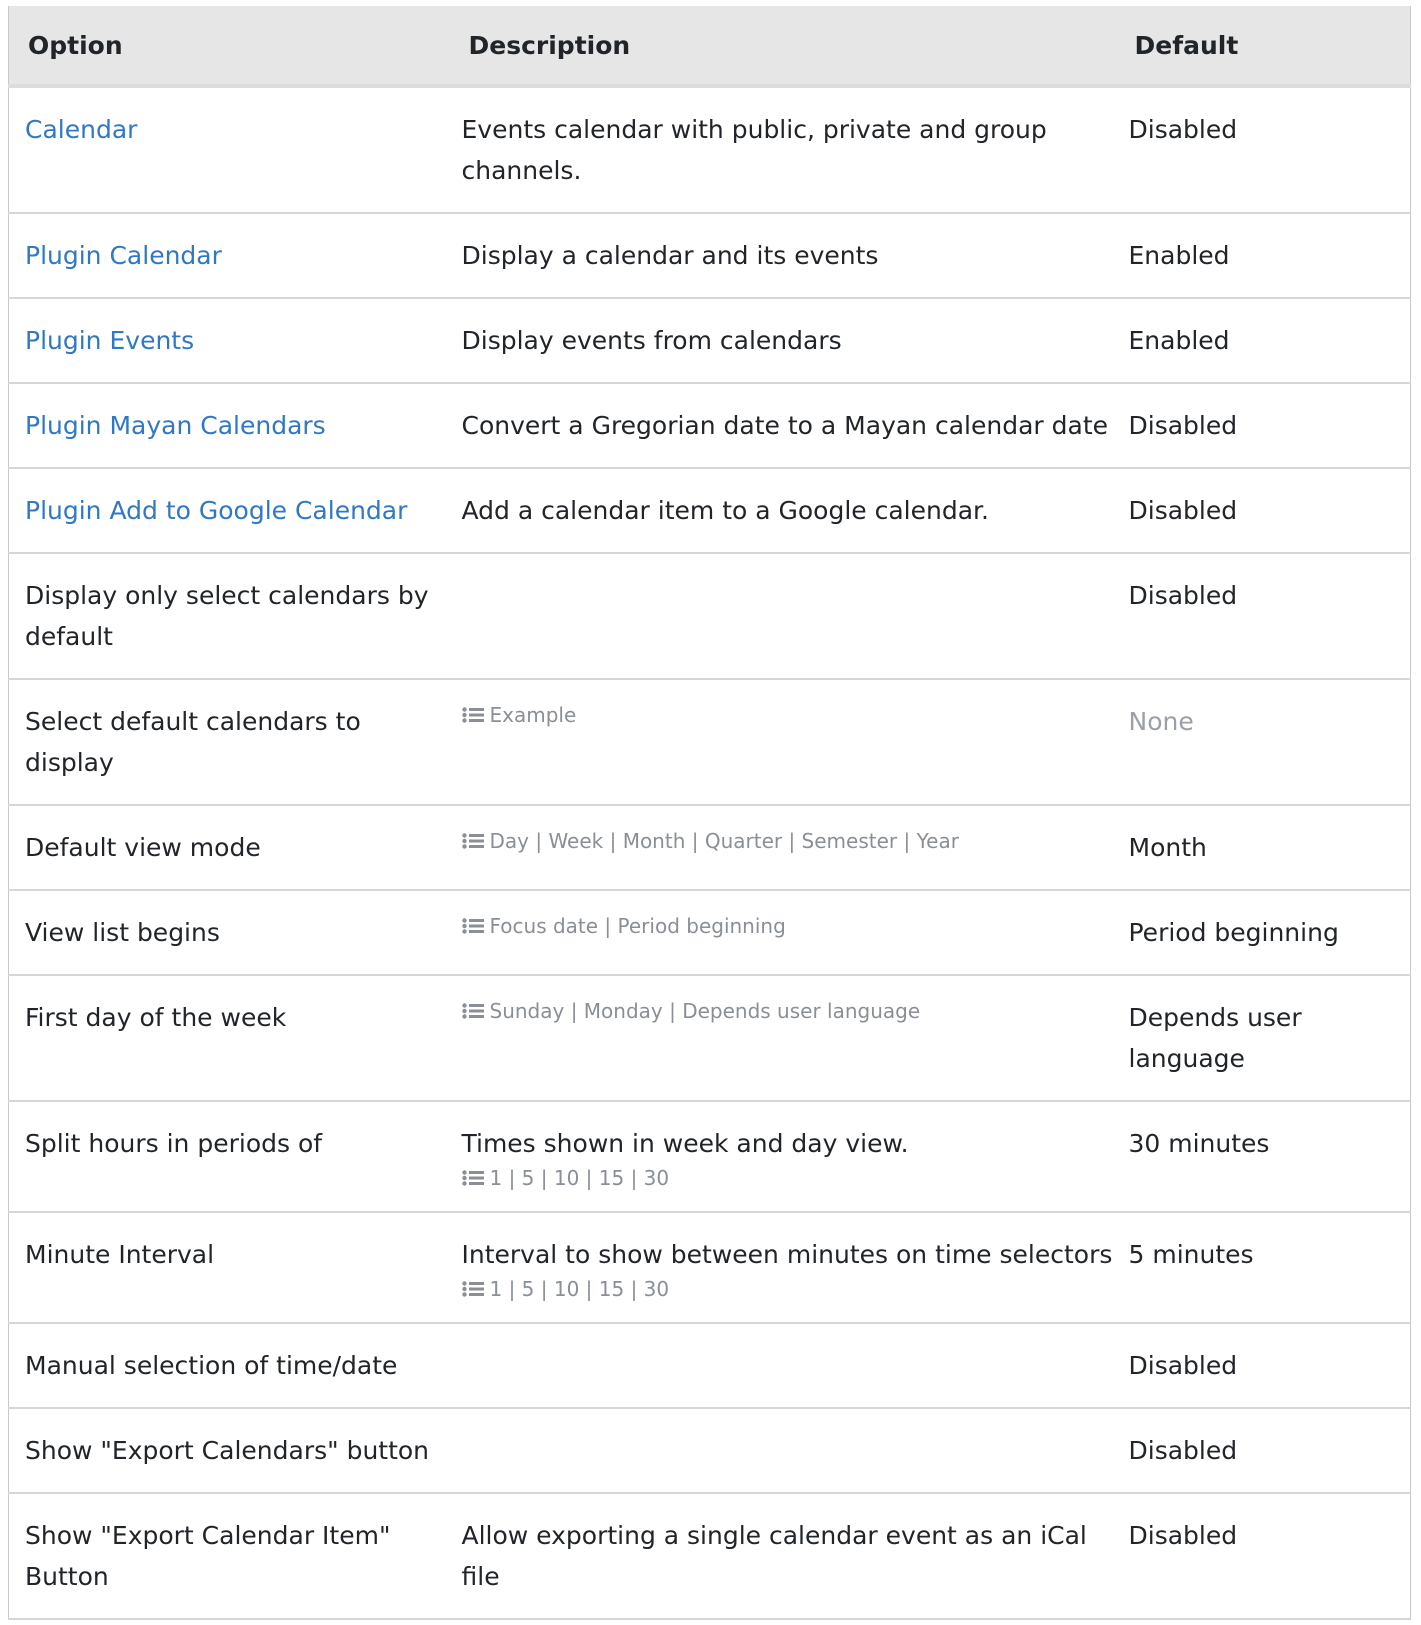 This screenshot has height=1625, width=1421. Describe the element at coordinates (193, 742) in the screenshot. I see `option-label: Select default calendars to display` at that location.